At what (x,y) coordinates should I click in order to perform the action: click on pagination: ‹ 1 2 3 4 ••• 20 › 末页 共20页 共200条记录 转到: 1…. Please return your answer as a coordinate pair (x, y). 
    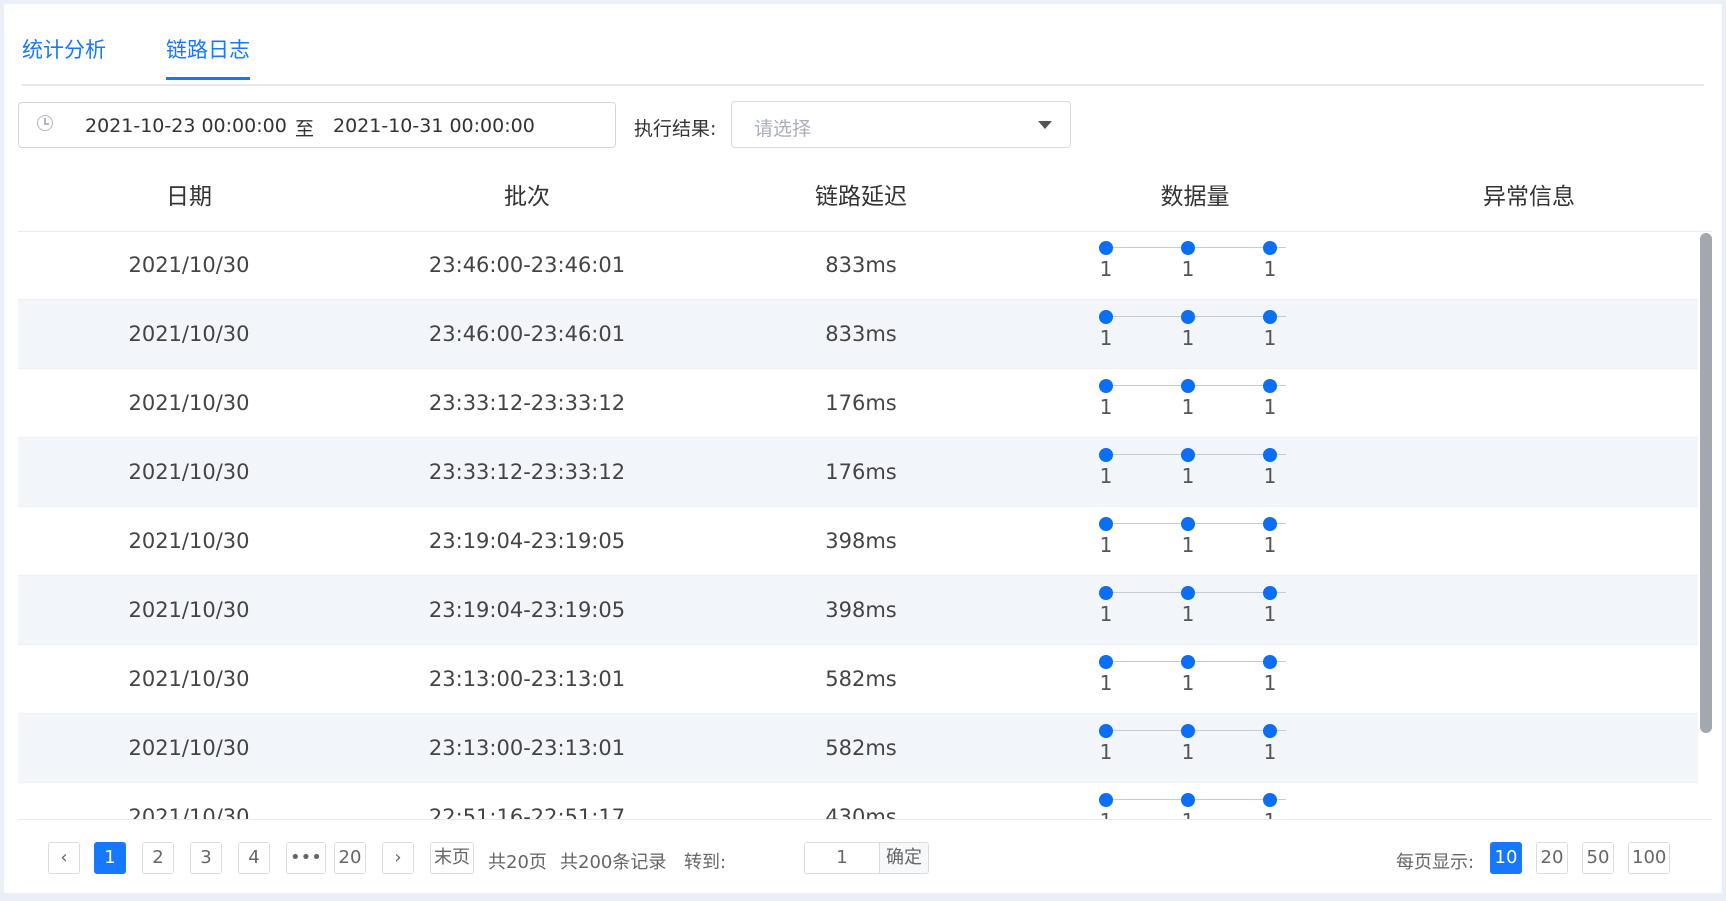
    Looking at the image, I should click on (865, 856).